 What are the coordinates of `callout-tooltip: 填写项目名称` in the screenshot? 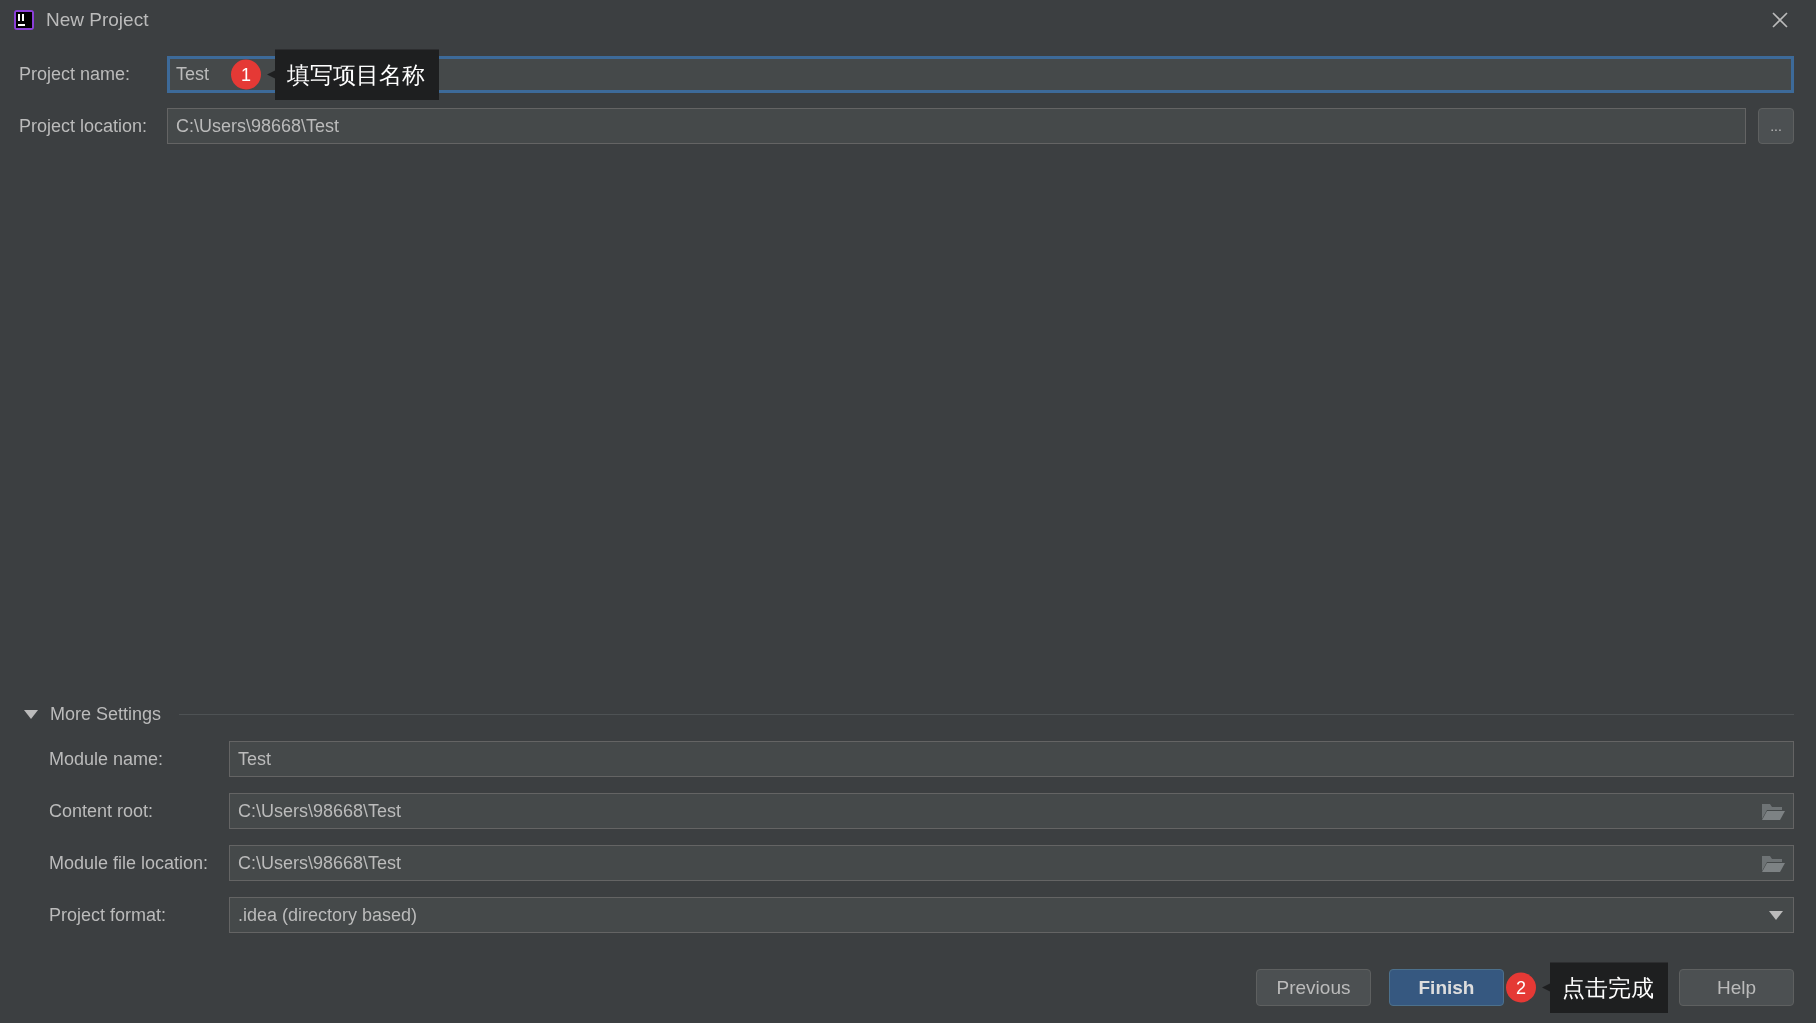 It's located at (353, 74).